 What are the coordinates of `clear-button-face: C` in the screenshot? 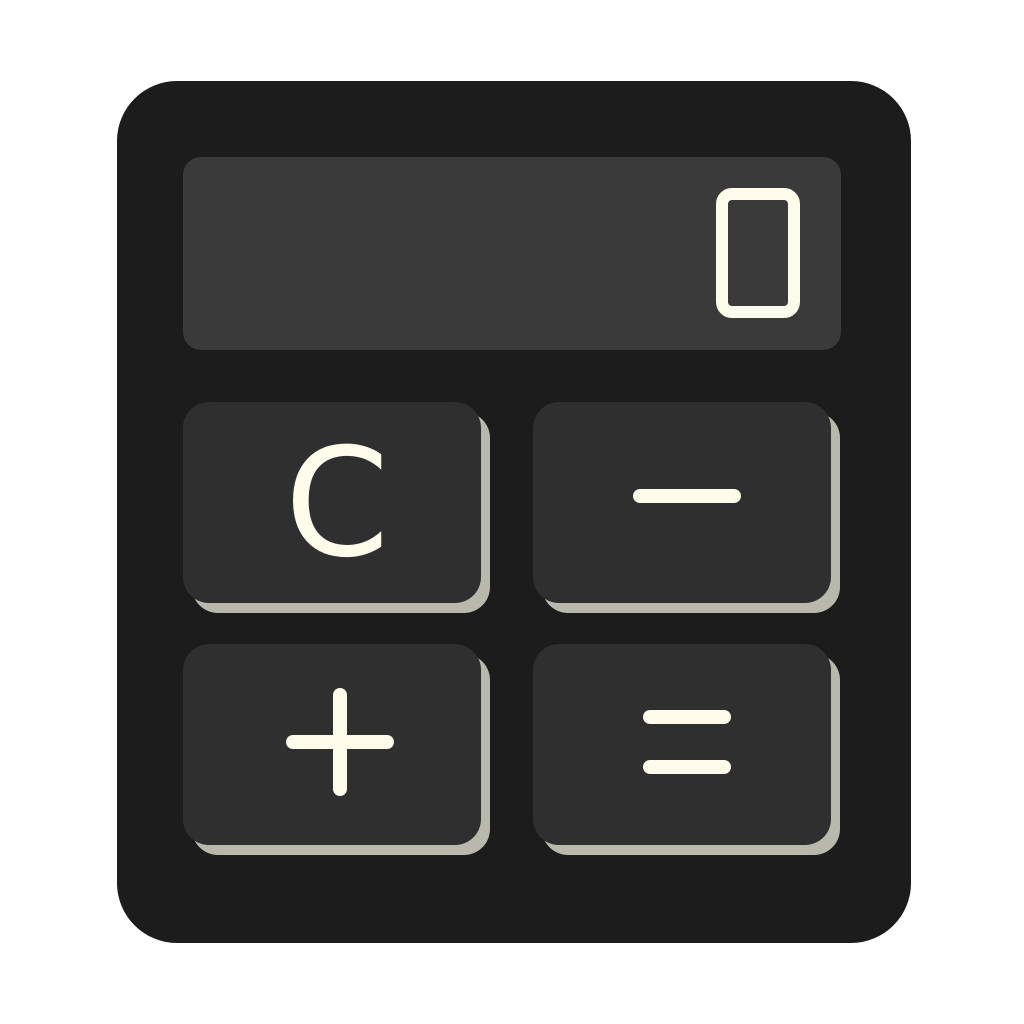 It's located at (337, 504).